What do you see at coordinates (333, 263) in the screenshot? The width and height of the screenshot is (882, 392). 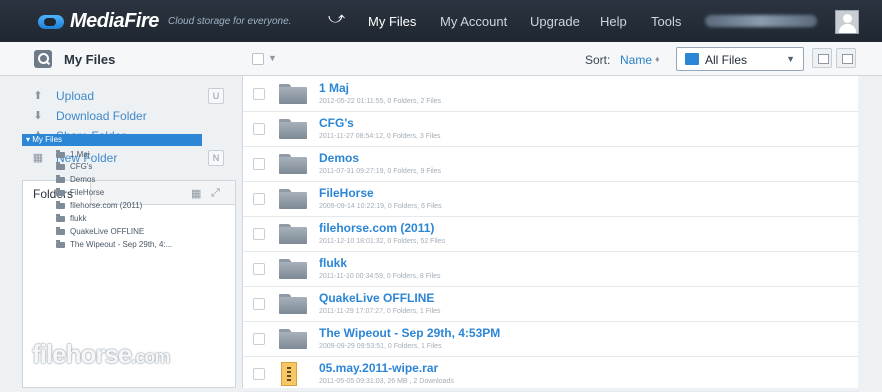 I see `file-name: flukk` at bounding box center [333, 263].